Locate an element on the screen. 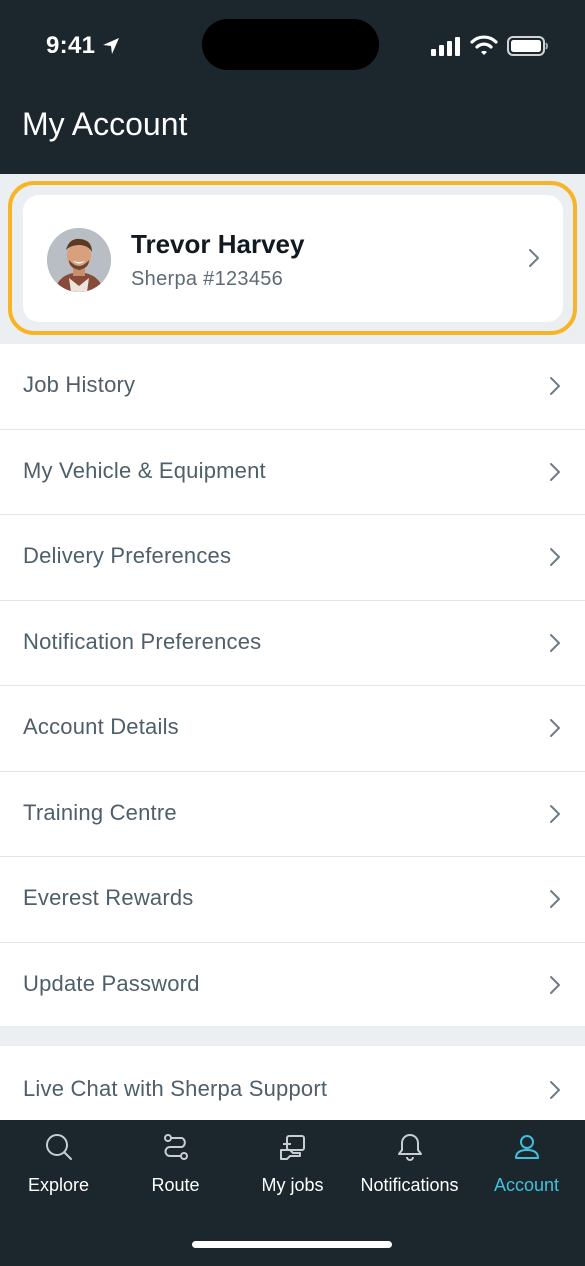  menu-item-label: Update Password is located at coordinates (111, 983).